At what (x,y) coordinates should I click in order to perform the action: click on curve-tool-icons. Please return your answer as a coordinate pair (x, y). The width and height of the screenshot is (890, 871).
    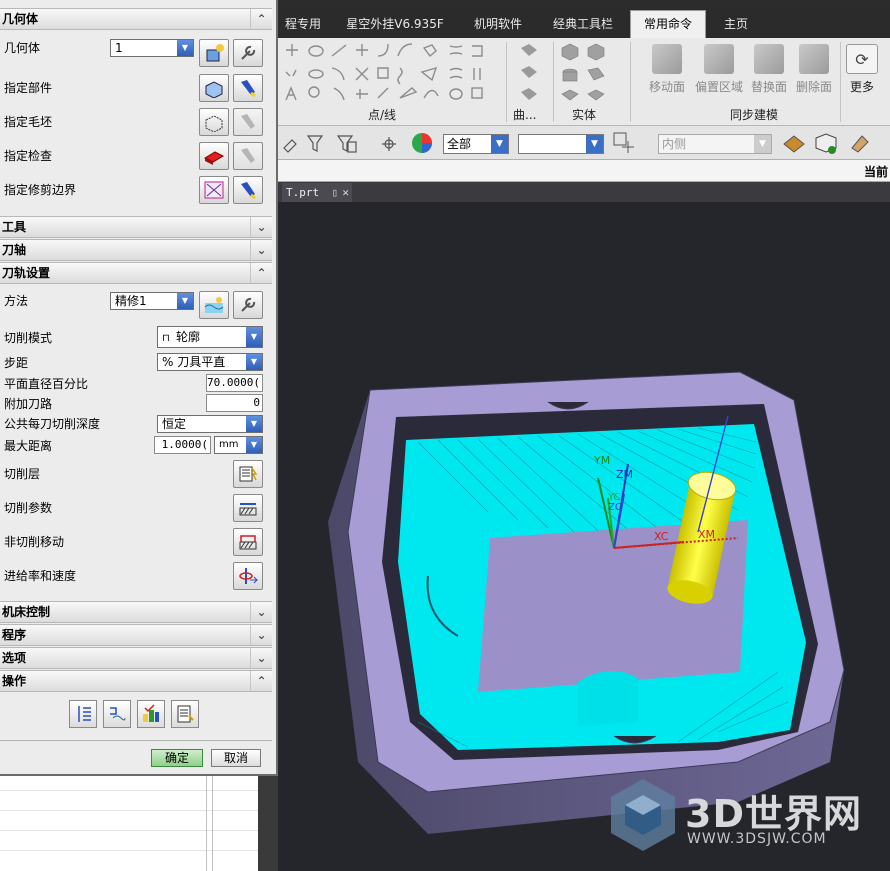
    Looking at the image, I should click on (392, 76).